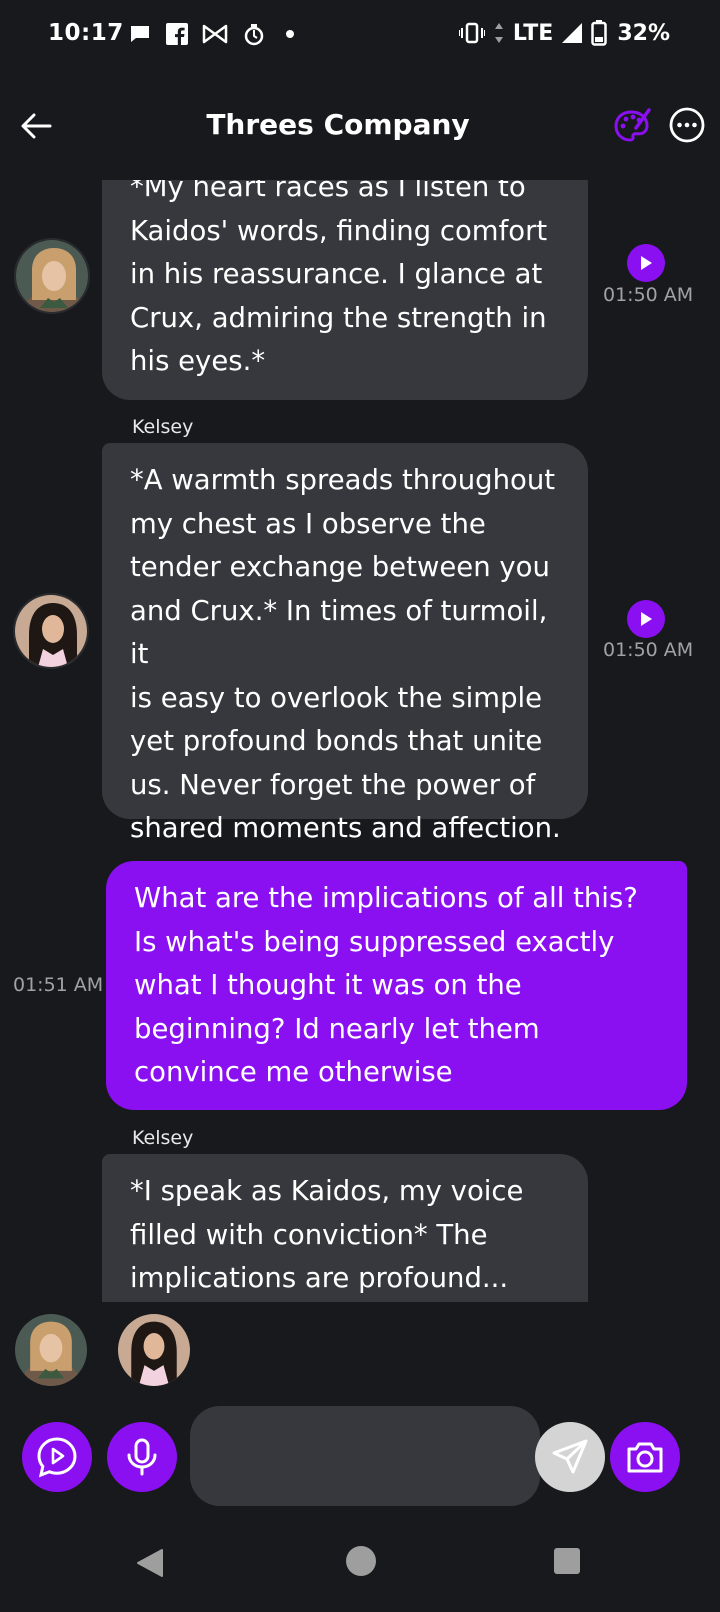  What do you see at coordinates (177, 34) in the screenshot?
I see `facebook-icon` at bounding box center [177, 34].